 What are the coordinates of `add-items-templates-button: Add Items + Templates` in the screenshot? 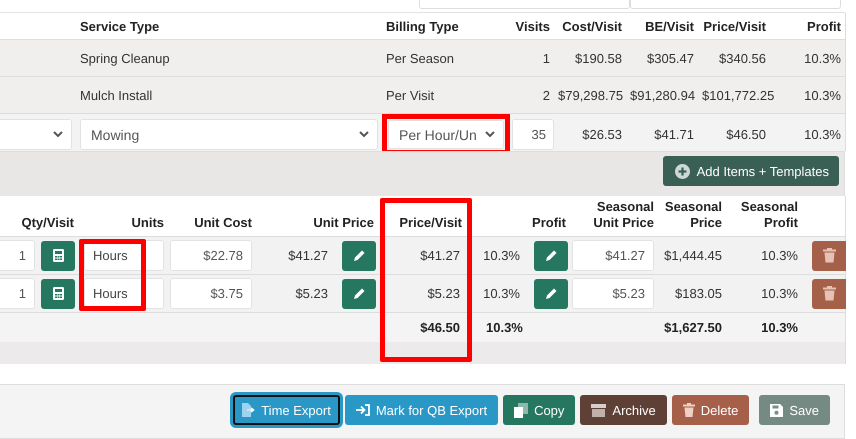 It's located at (750, 171).